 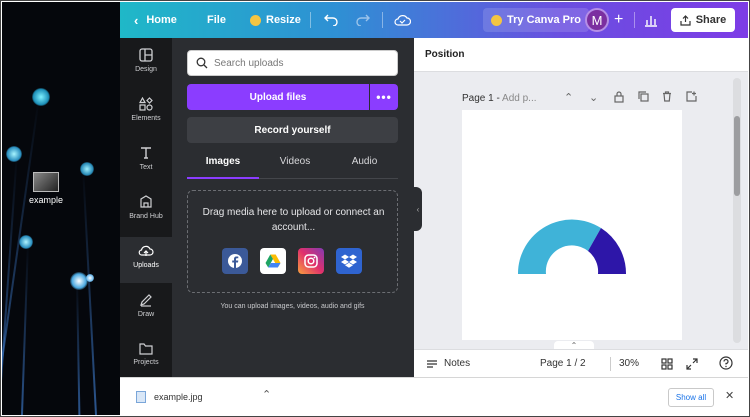 I want to click on lock-button, so click(x=619, y=98).